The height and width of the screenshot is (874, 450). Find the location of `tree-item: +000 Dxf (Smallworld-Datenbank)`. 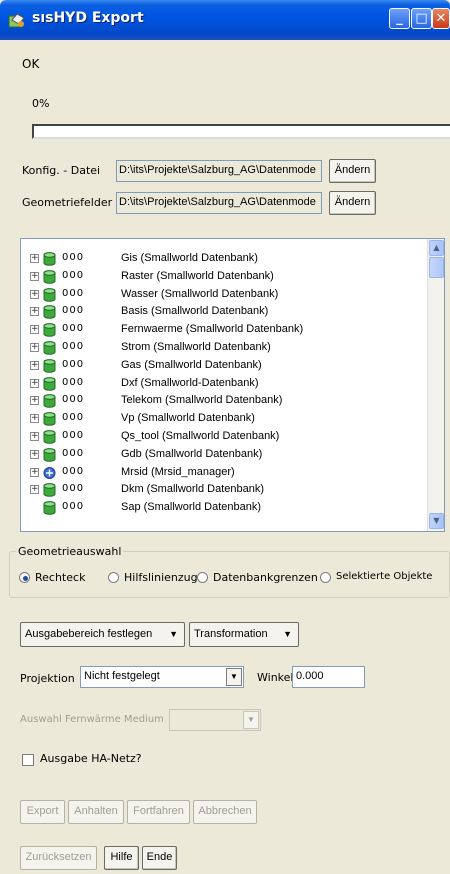

tree-item: +000 Dxf (Smallworld-Datenbank) is located at coordinates (221, 384).